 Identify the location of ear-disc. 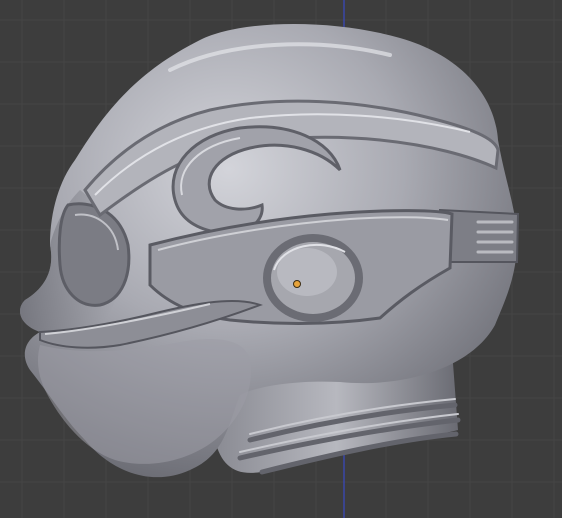
(313, 278).